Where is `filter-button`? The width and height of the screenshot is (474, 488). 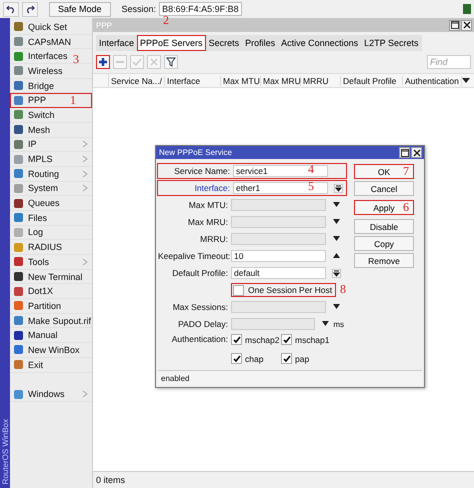 filter-button is located at coordinates (171, 62).